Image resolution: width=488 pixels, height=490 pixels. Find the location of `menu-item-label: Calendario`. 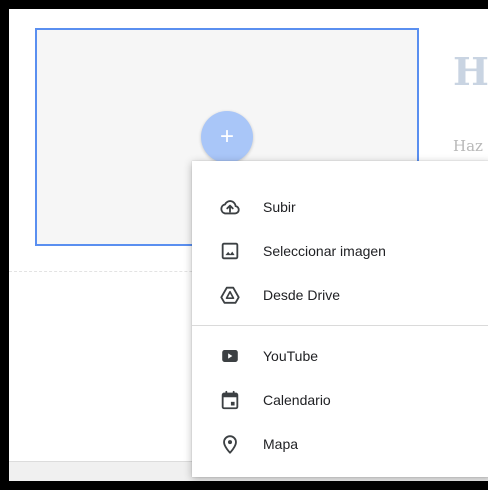

menu-item-label: Calendario is located at coordinates (297, 400).